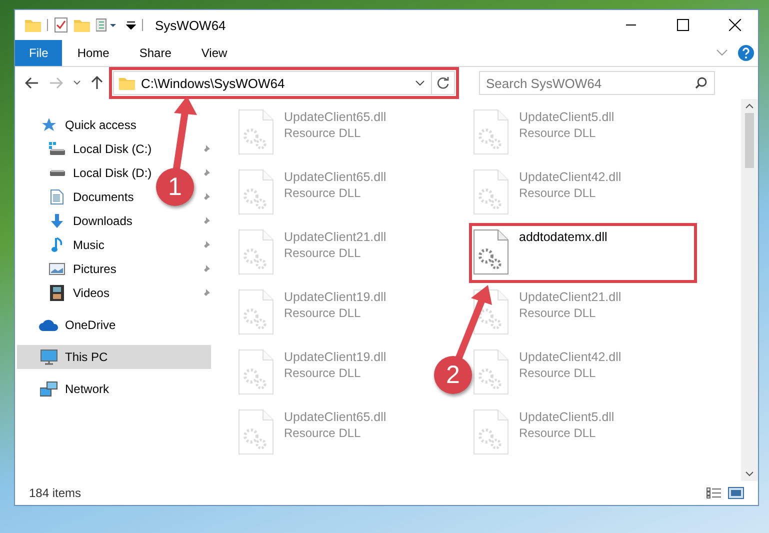 The width and height of the screenshot is (769, 533). Describe the element at coordinates (420, 83) in the screenshot. I see `dropdown-caret-icon` at that location.